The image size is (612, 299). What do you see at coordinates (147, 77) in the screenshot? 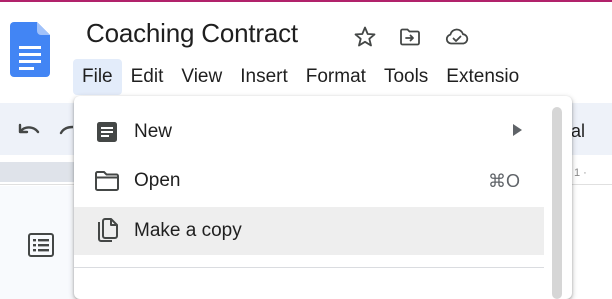
I see `menu-edit: Edit` at bounding box center [147, 77].